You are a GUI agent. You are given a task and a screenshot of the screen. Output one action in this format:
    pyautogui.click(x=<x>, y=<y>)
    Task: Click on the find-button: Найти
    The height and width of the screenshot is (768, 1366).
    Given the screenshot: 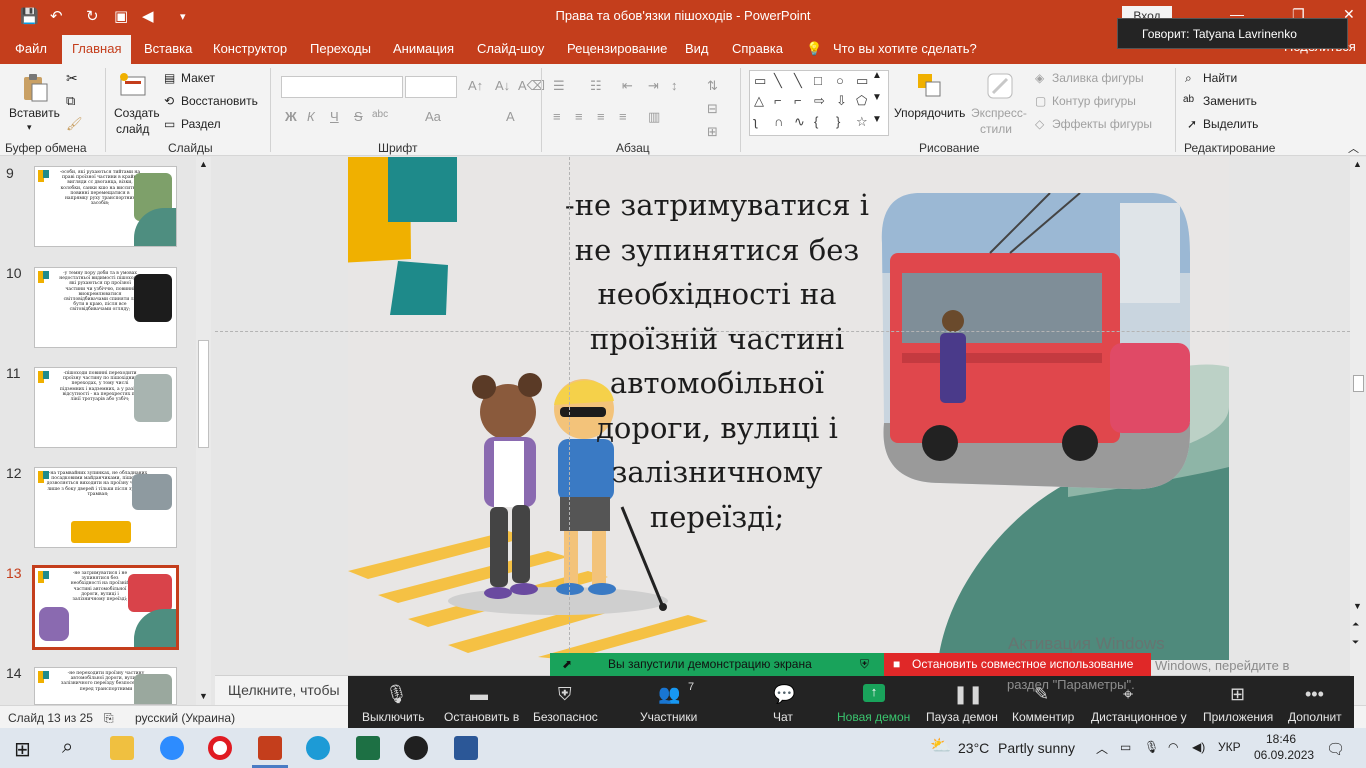 What is the action you would take?
    pyautogui.click(x=1220, y=78)
    